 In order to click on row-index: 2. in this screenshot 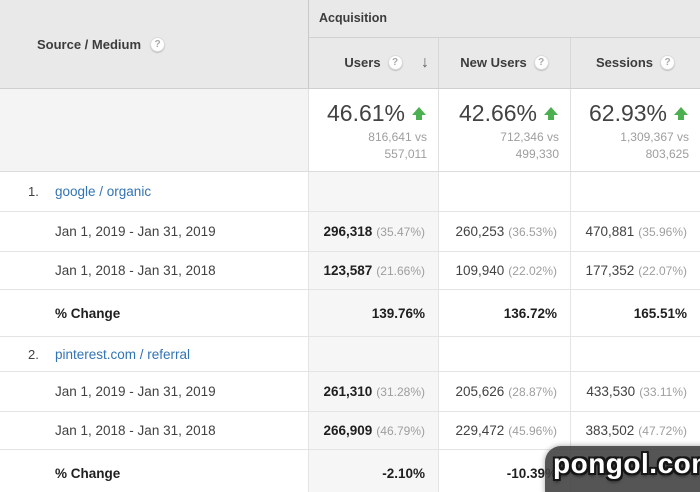, I will do `click(33, 354)`.